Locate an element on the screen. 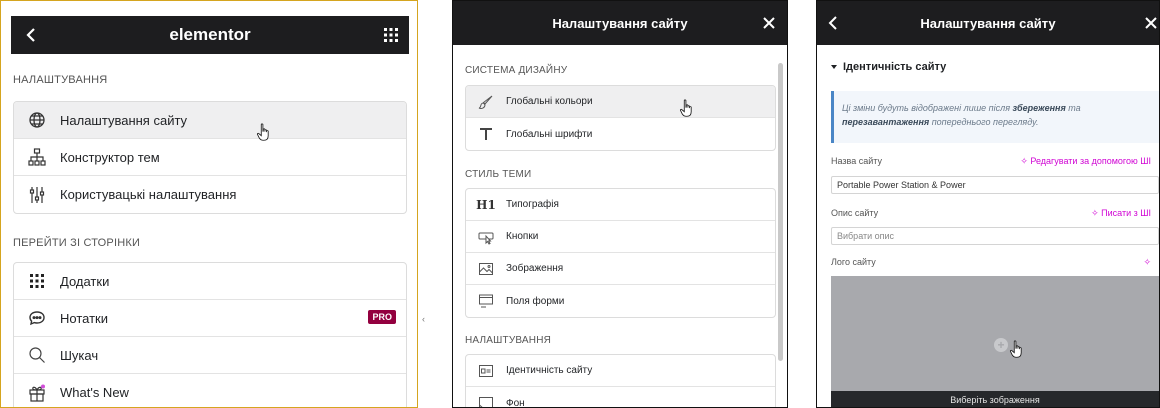  goto-group: Додатки Нотатки PRO Шукач What's New is located at coordinates (210, 334).